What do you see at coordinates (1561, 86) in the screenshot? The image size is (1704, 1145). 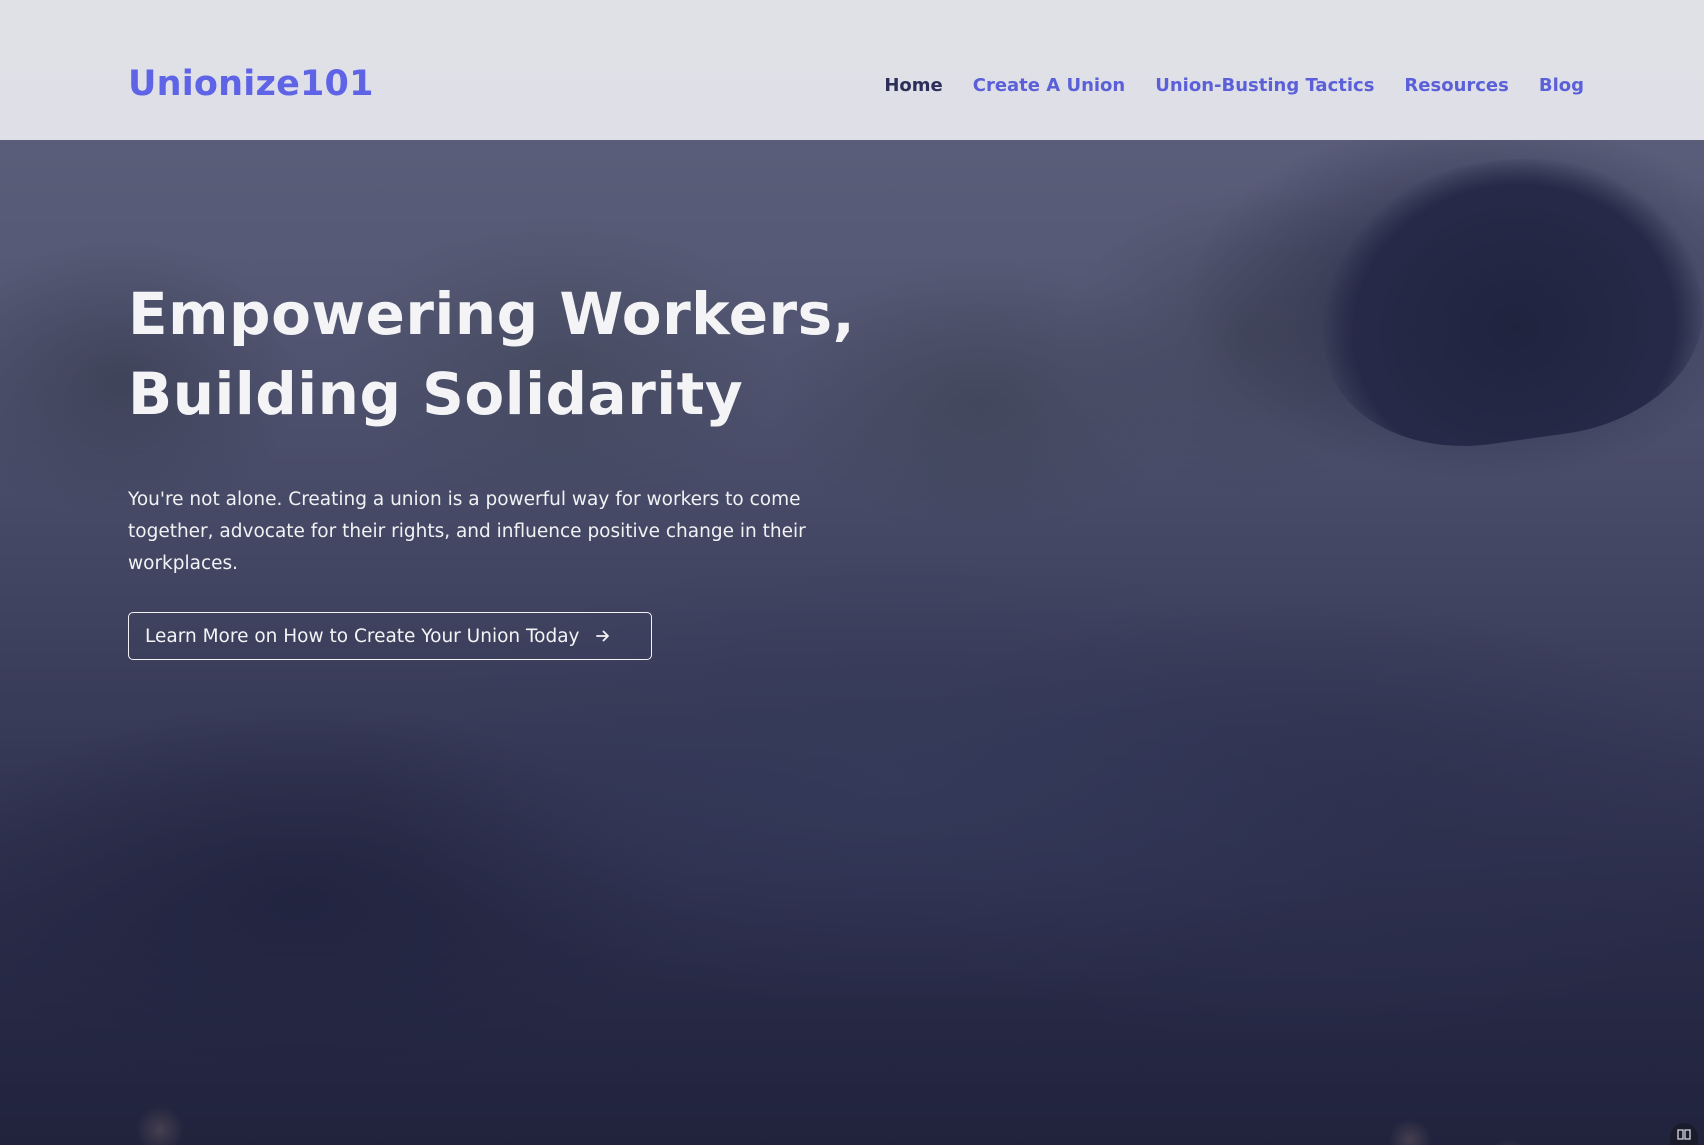 I see `nav-item-blog: Blog` at bounding box center [1561, 86].